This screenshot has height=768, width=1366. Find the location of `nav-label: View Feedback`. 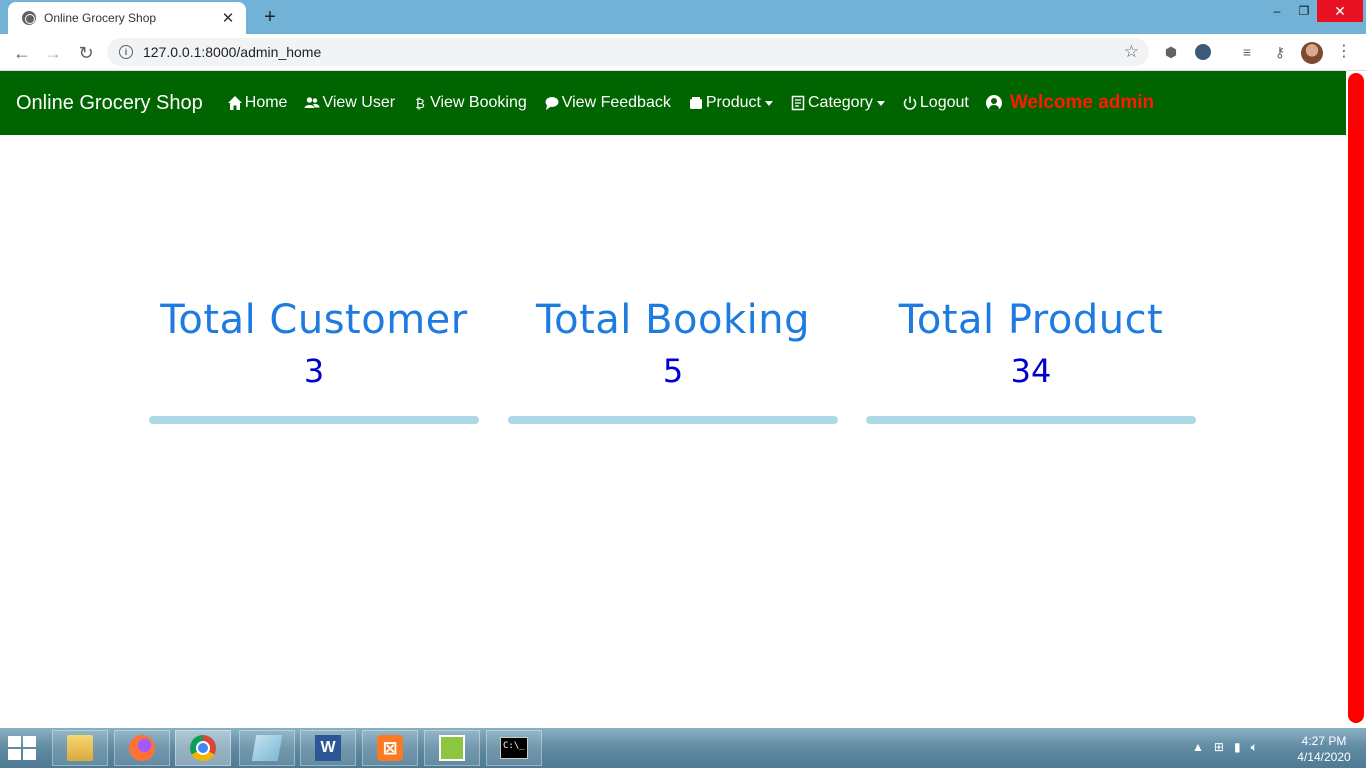

nav-label: View Feedback is located at coordinates (616, 102).